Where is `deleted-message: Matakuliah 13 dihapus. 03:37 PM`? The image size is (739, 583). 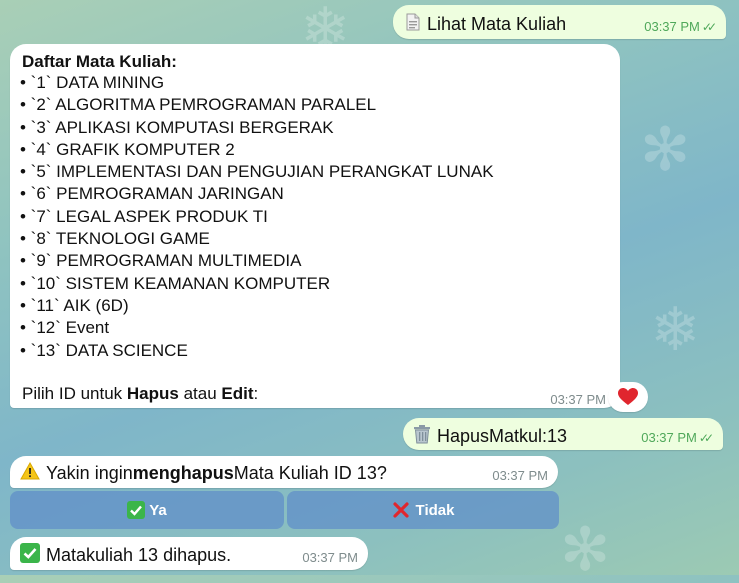 deleted-message: Matakuliah 13 dihapus. 03:37 PM is located at coordinates (189, 553).